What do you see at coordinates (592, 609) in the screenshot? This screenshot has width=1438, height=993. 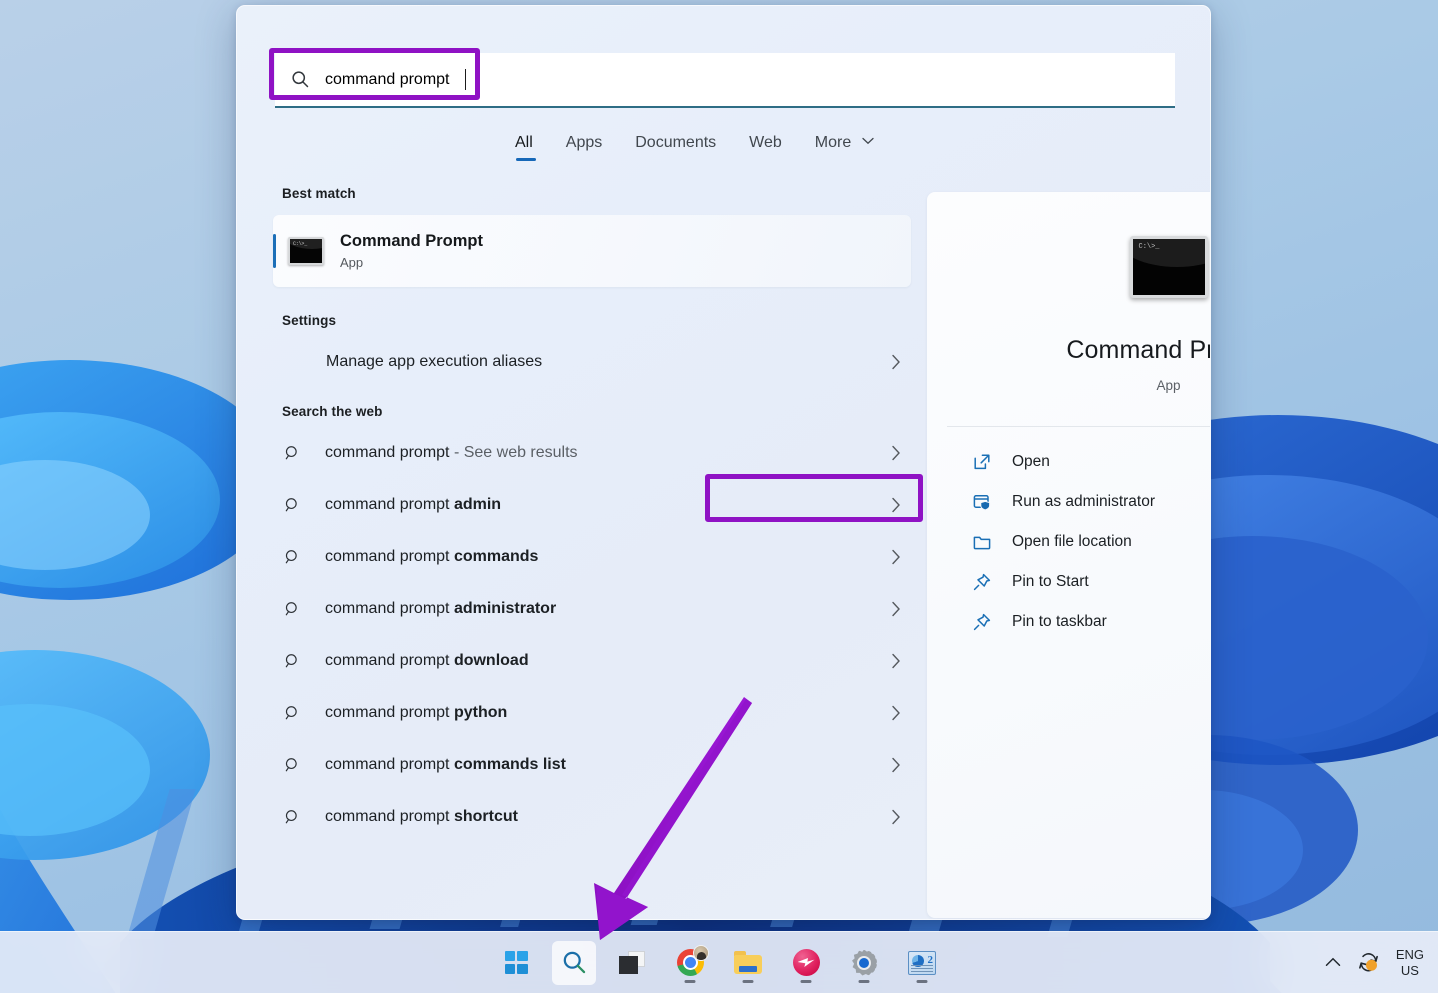 I see `web-result-row: command prompt administrator` at bounding box center [592, 609].